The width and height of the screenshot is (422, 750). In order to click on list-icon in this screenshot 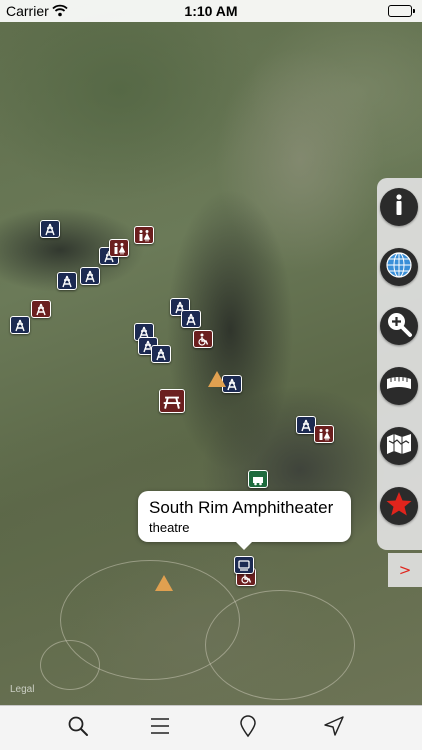, I will do `click(160, 728)`.